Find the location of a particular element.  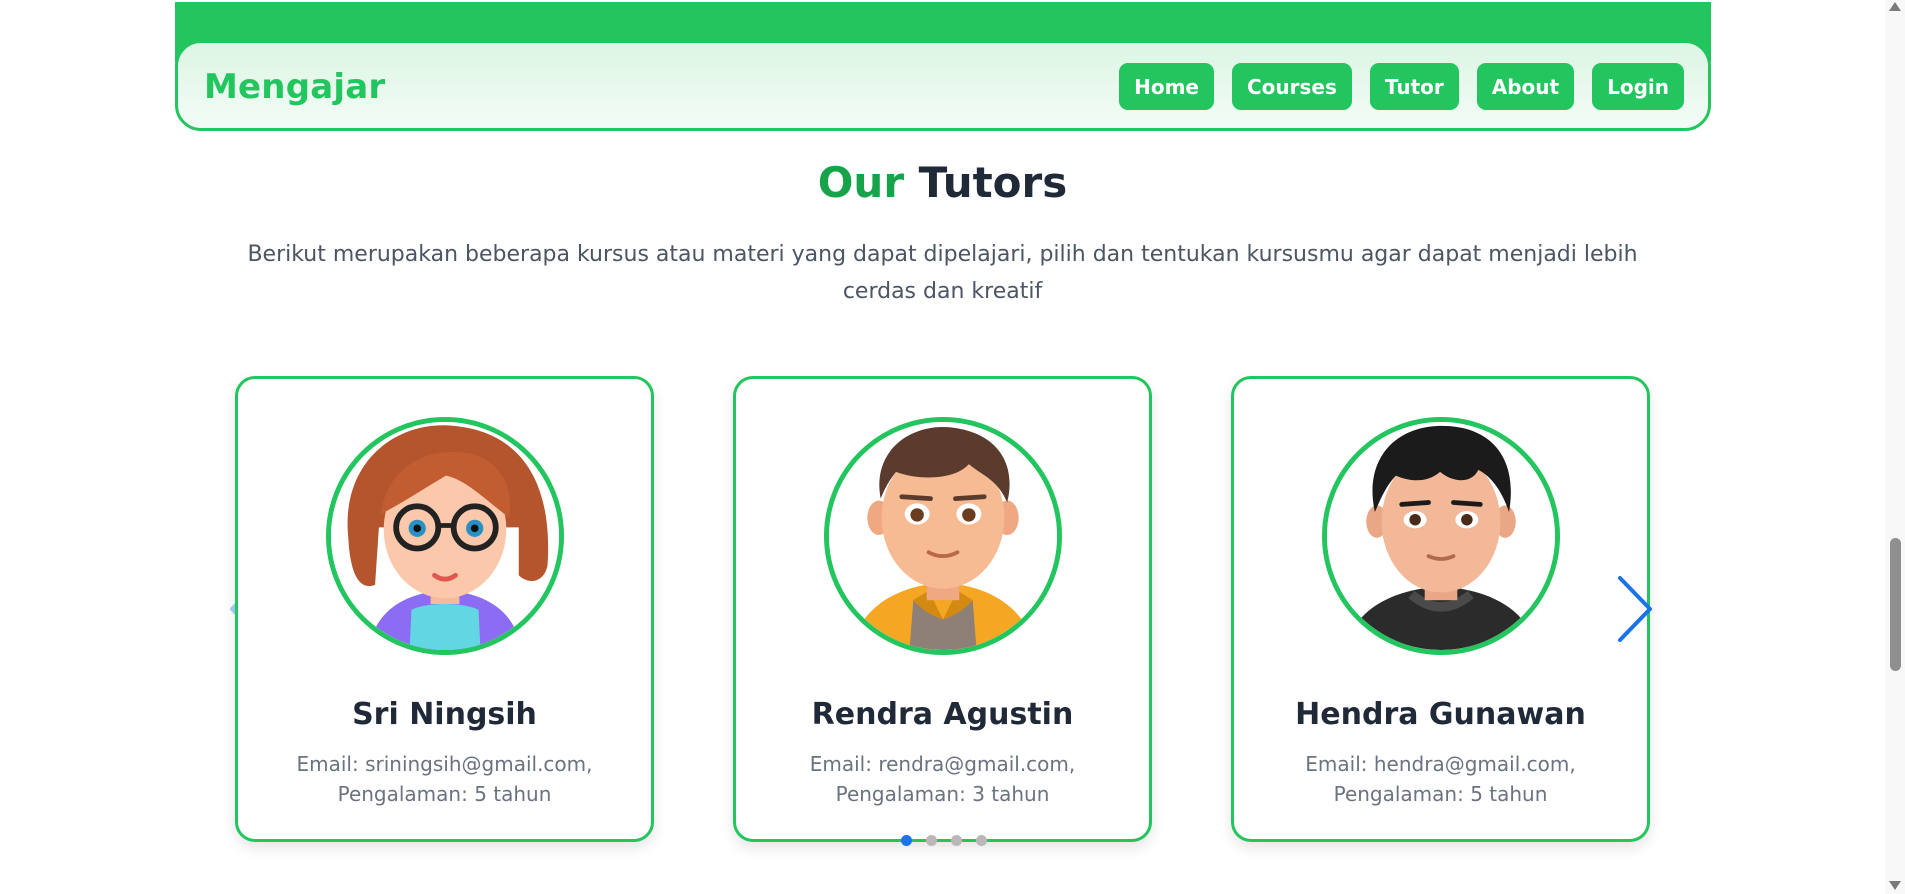

nav-login-button: Login is located at coordinates (1638, 86).